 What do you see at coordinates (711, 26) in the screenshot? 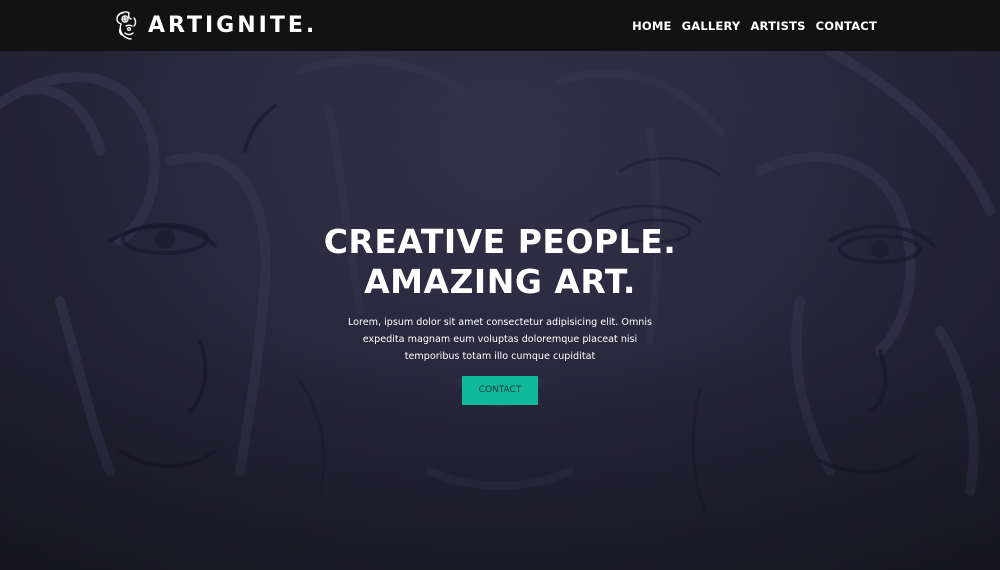
I see `nav-link-gallery: GALLERY` at bounding box center [711, 26].